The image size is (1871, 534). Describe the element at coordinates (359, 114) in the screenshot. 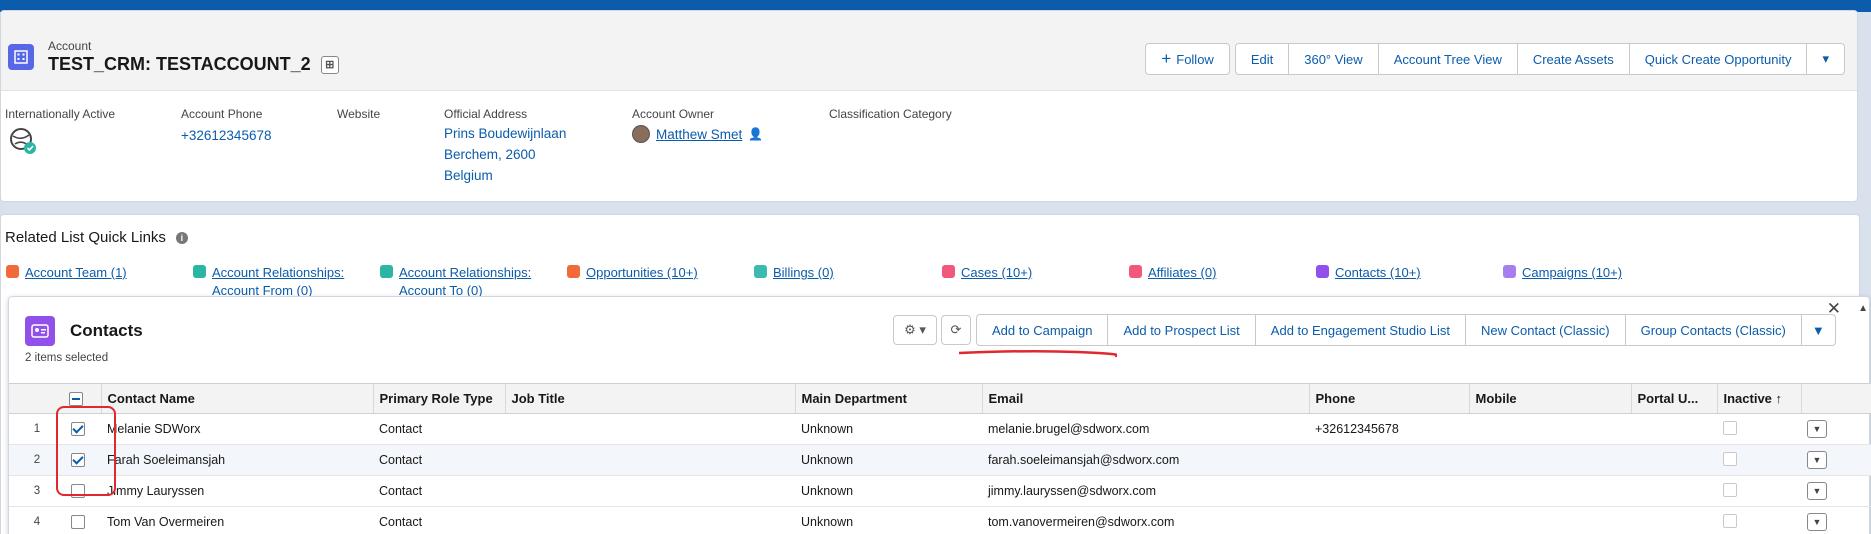

I see `field-website: Website` at that location.